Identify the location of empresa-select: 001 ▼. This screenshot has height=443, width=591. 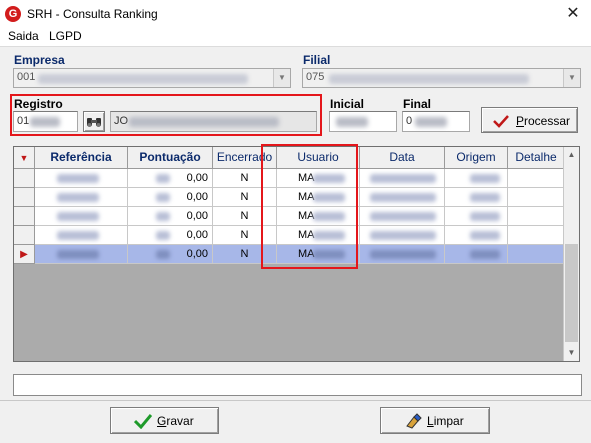
(152, 78).